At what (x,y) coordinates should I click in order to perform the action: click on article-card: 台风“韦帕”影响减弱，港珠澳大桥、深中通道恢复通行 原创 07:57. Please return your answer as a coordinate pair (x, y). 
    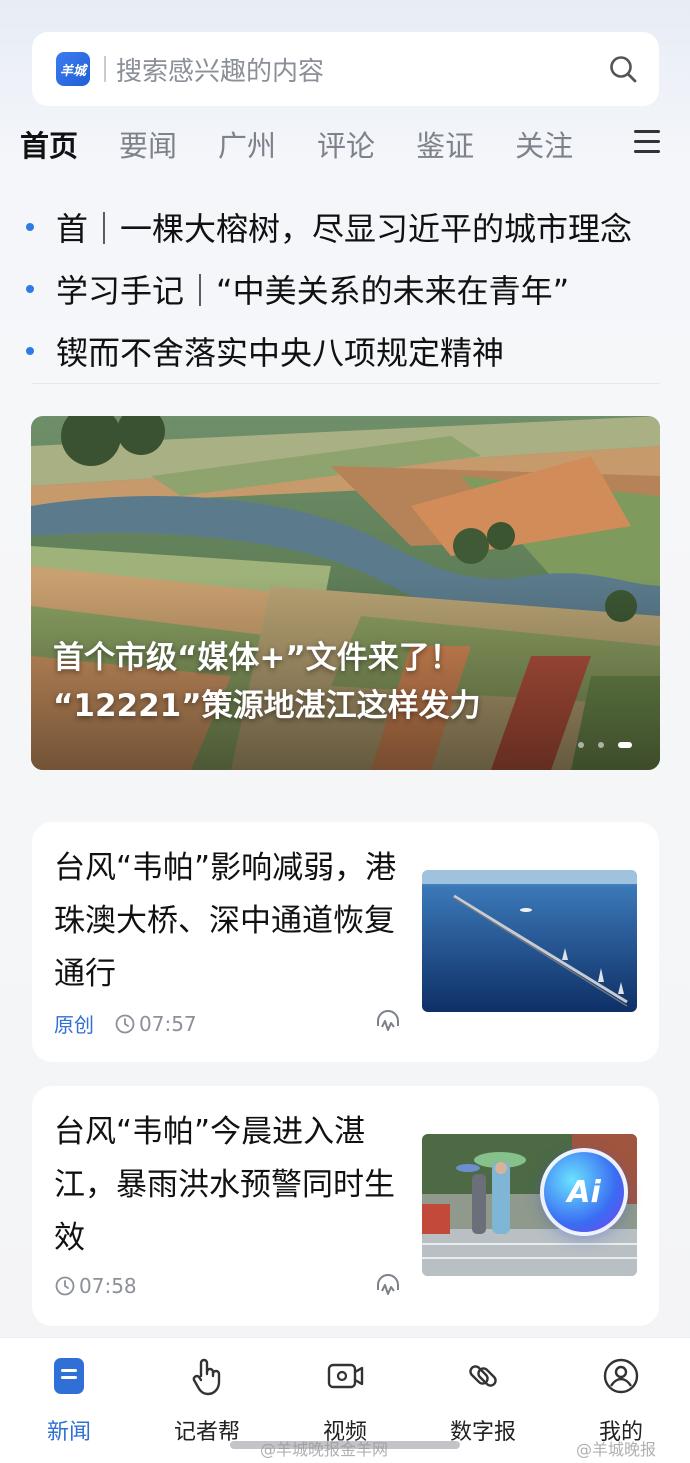
    Looking at the image, I should click on (345, 942).